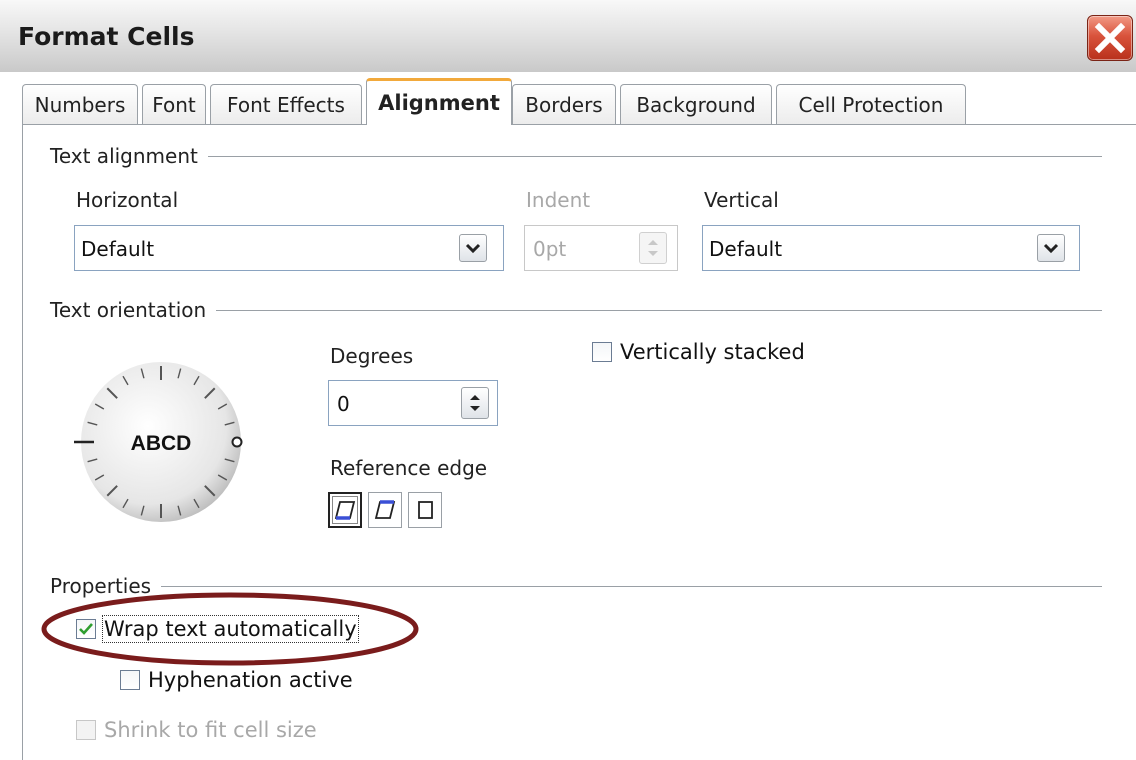 The image size is (1136, 760). What do you see at coordinates (568, 36) in the screenshot?
I see `title-bar: Format Cells` at bounding box center [568, 36].